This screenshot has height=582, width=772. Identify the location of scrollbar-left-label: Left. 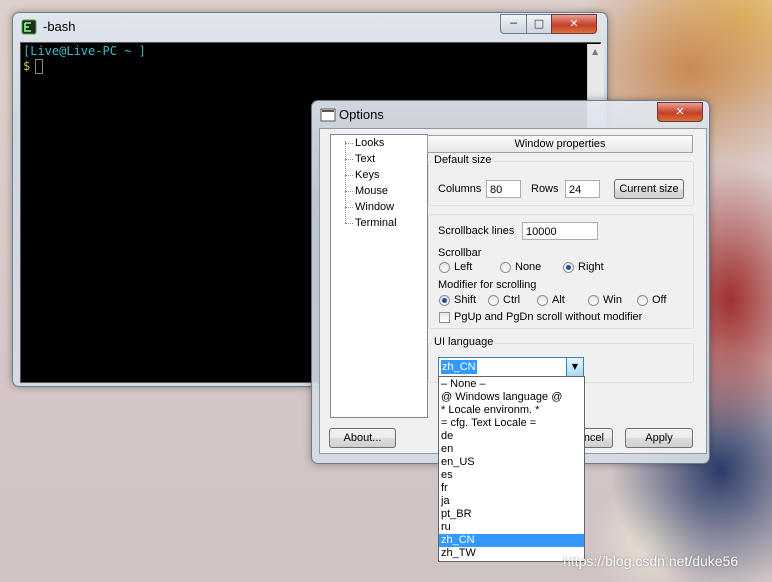
(463, 267).